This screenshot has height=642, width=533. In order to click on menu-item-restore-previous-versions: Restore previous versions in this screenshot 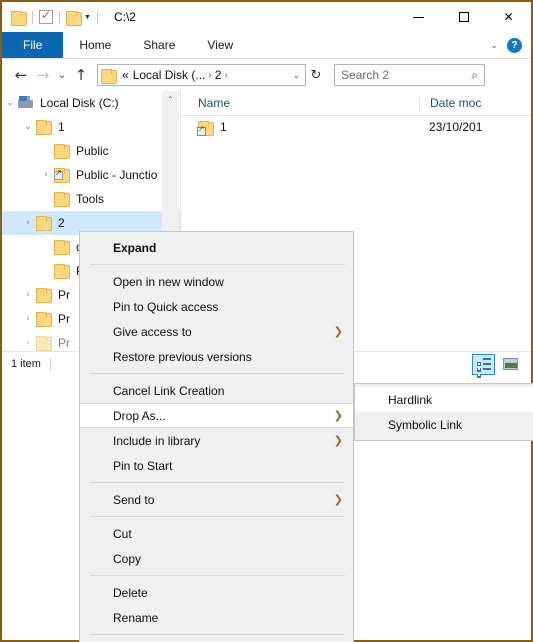, I will do `click(216, 356)`.